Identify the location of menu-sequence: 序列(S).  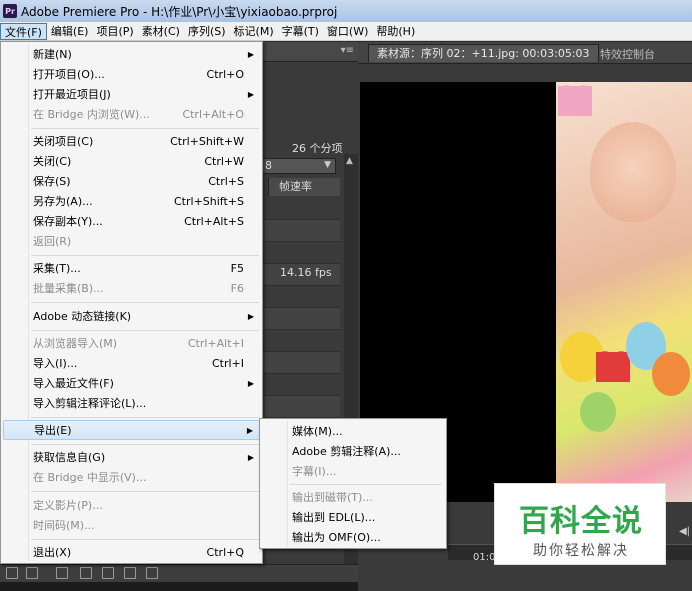
(207, 31).